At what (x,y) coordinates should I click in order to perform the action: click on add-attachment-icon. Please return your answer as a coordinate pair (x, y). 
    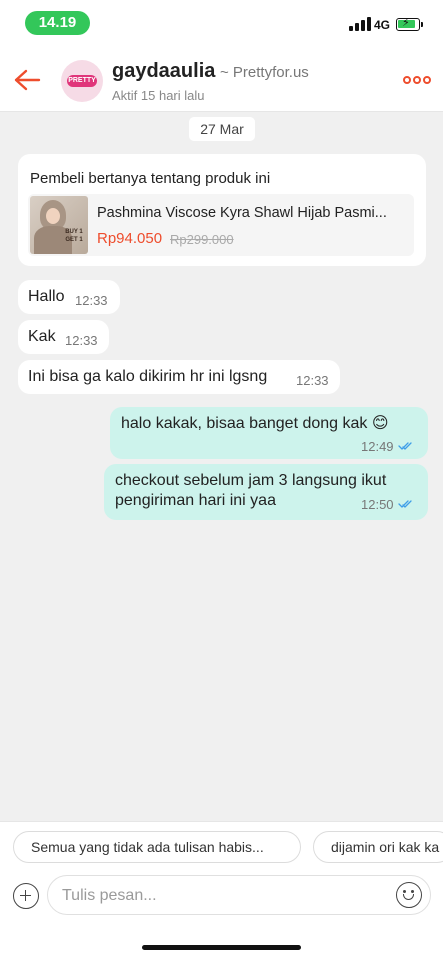
    Looking at the image, I should click on (26, 896).